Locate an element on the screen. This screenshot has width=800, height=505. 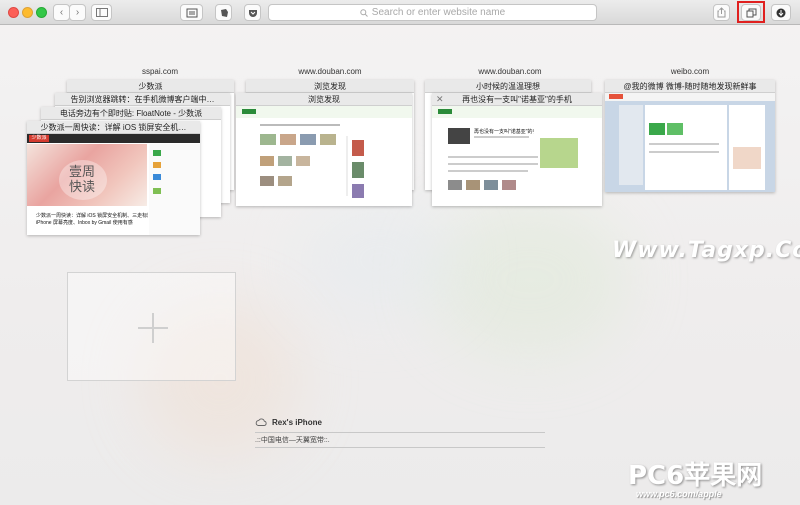
toolbar: ‹ › Search or enter website name is located at coordinates (400, 12).